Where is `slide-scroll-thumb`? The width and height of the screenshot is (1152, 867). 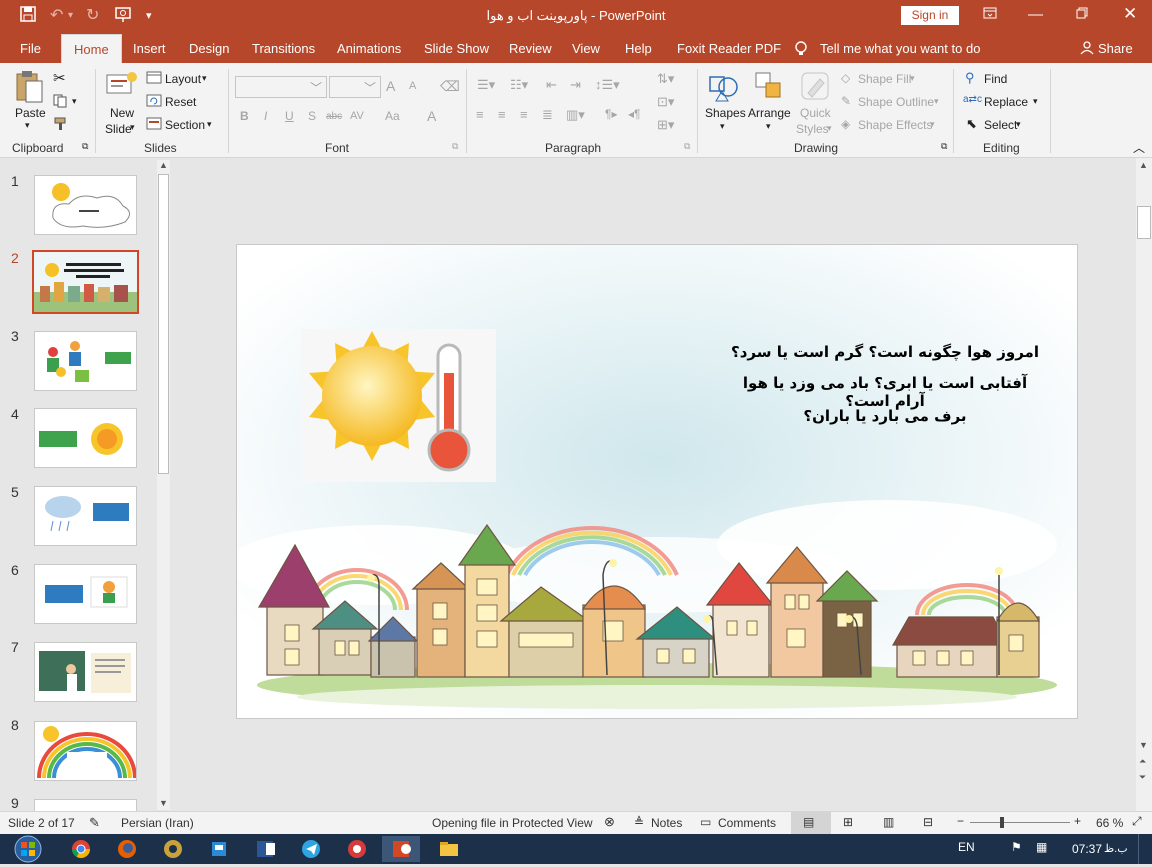 slide-scroll-thumb is located at coordinates (1144, 222).